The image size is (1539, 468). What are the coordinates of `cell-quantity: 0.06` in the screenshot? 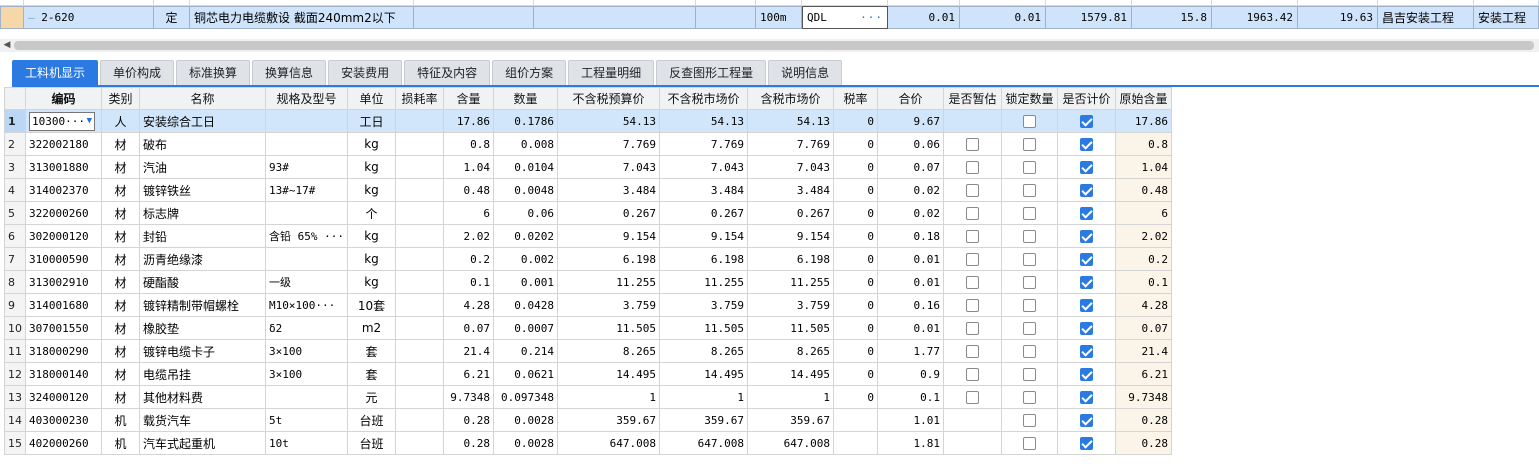 It's located at (525, 213).